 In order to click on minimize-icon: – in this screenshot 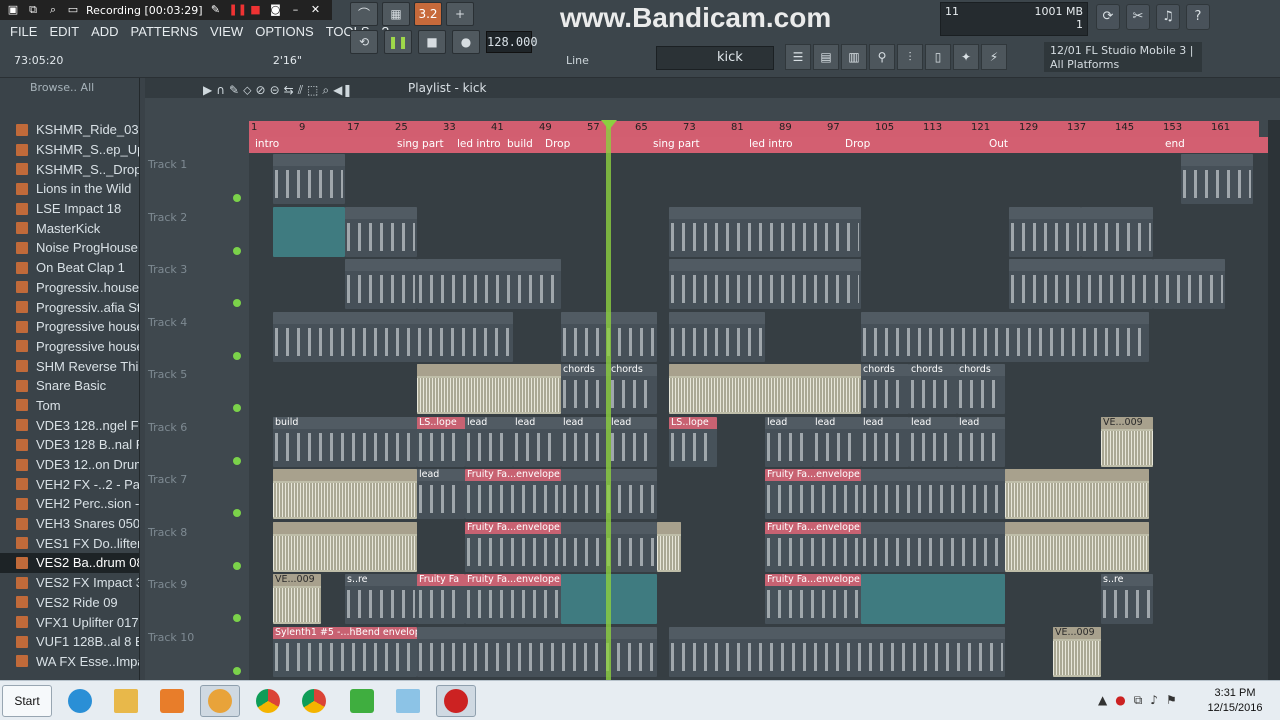, I will do `click(296, 10)`.